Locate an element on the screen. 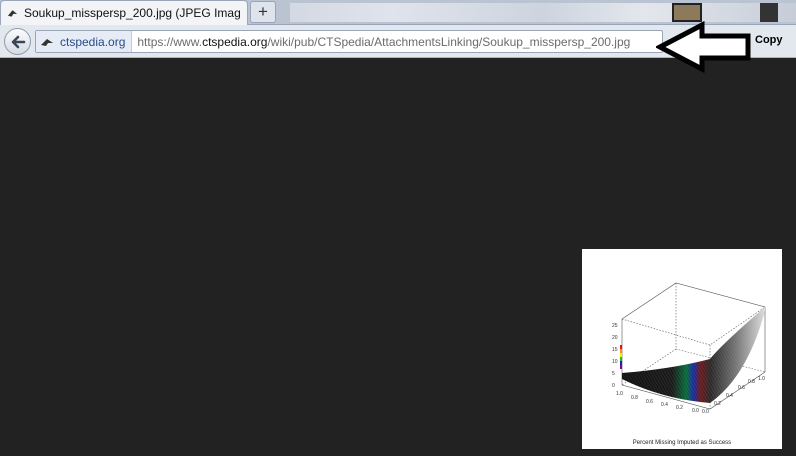  back-button is located at coordinates (17, 41).